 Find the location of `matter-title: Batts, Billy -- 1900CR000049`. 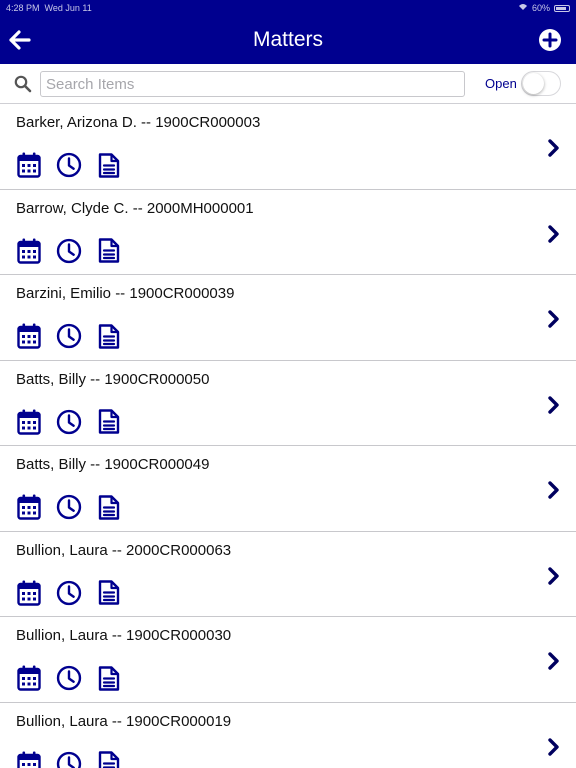

matter-title: Batts, Billy -- 1900CR000049 is located at coordinates (113, 464).